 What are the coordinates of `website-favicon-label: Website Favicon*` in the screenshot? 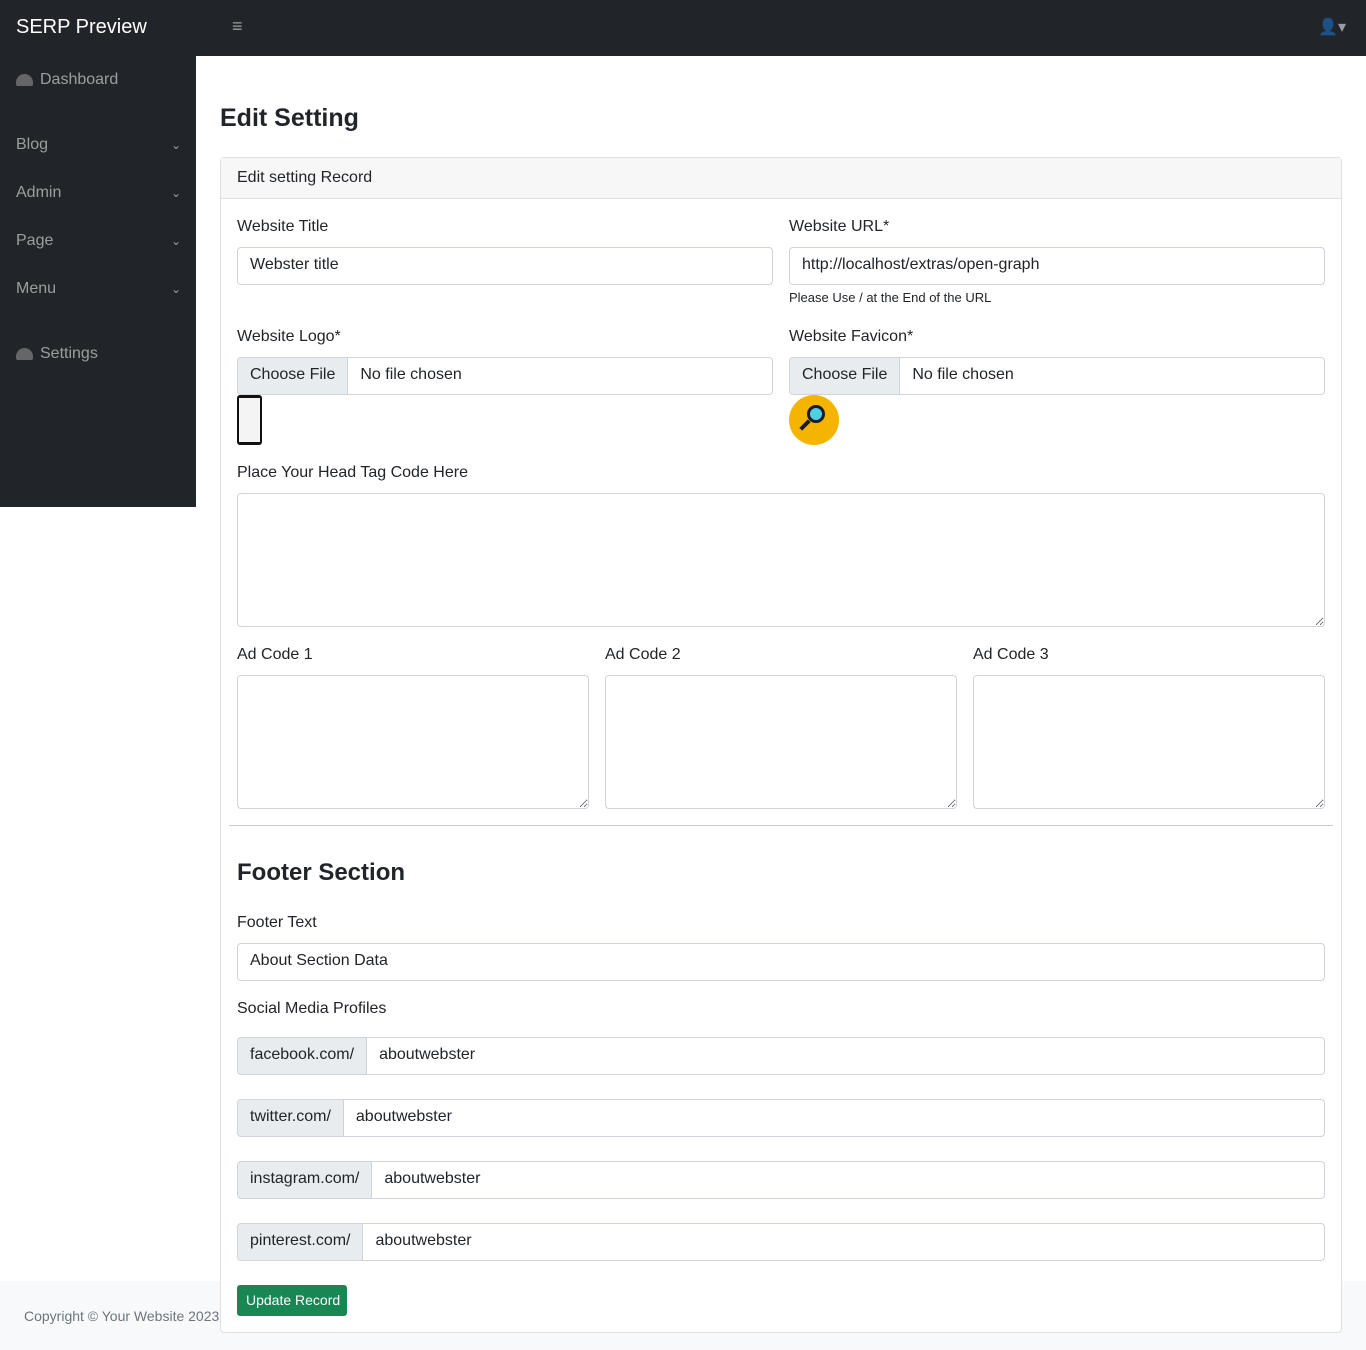 It's located at (851, 336).